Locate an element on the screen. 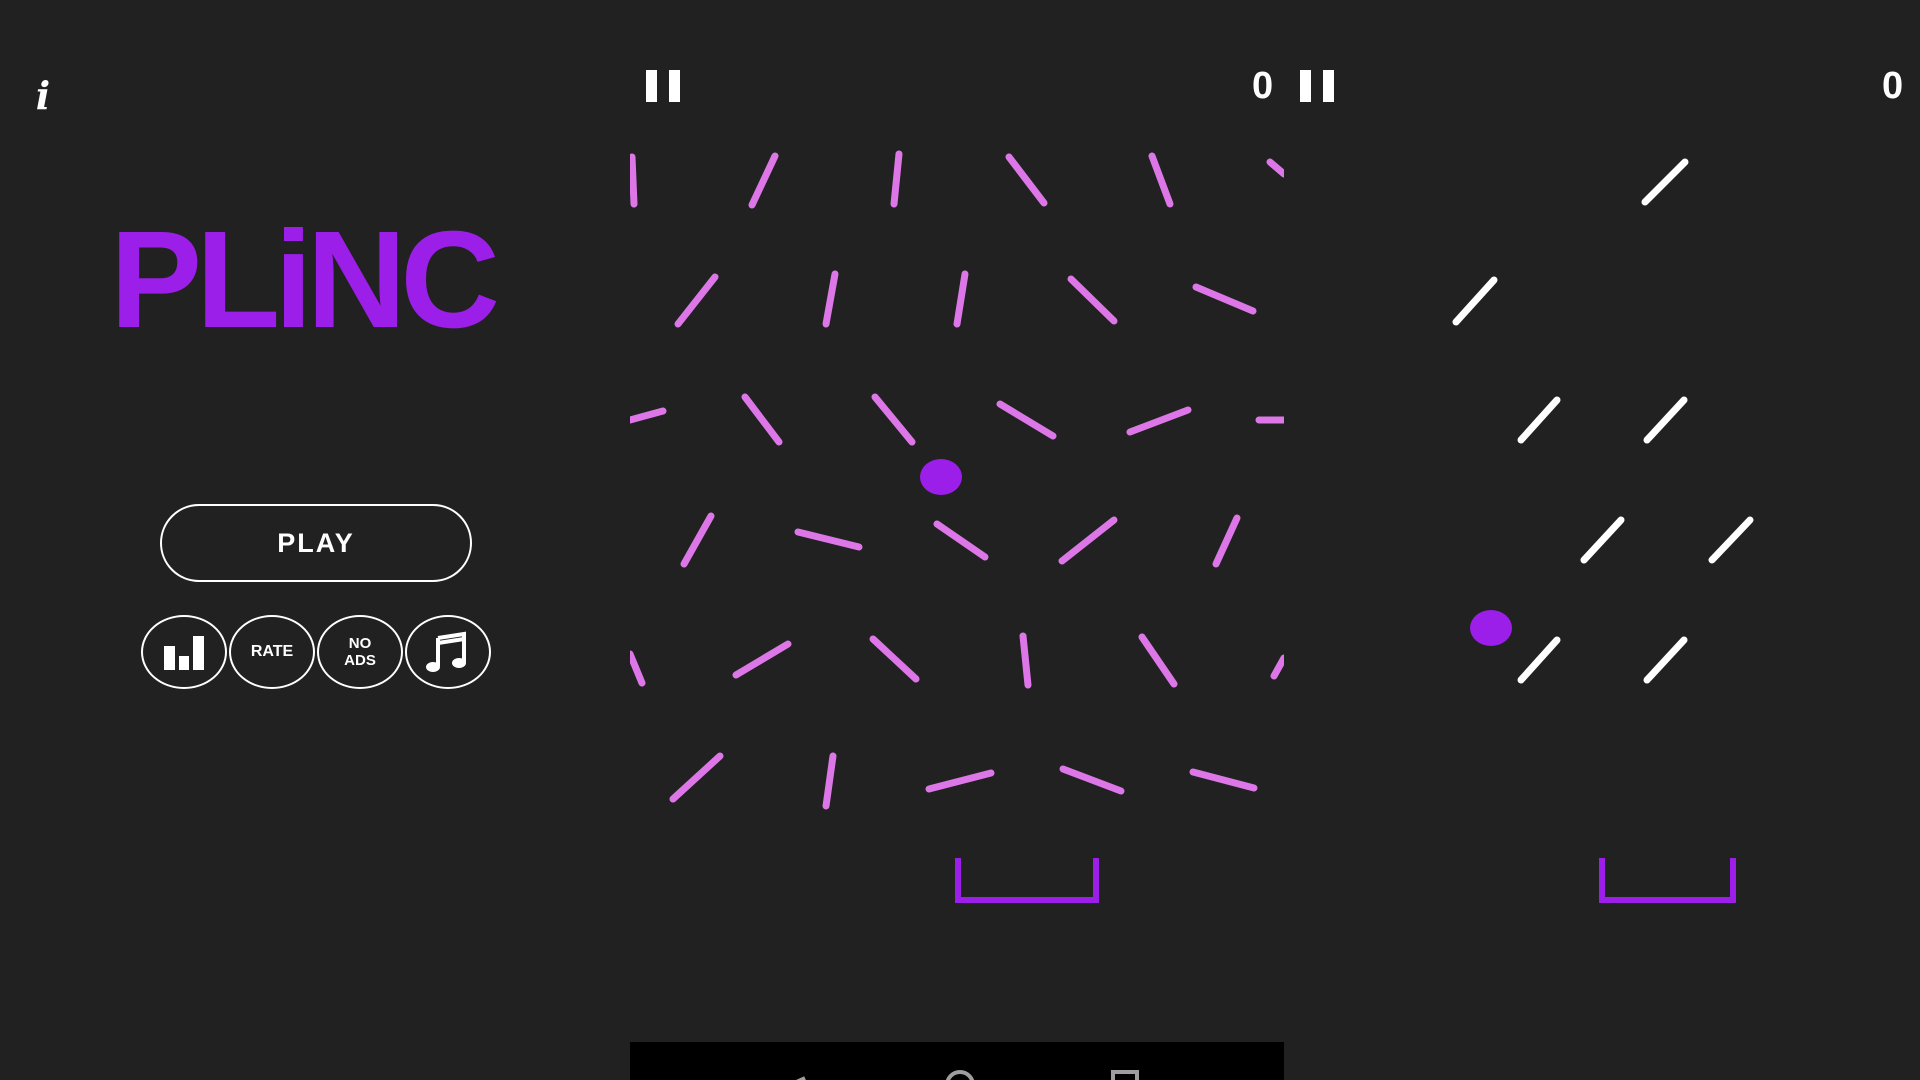  android-nav-bar is located at coordinates (957, 1061).